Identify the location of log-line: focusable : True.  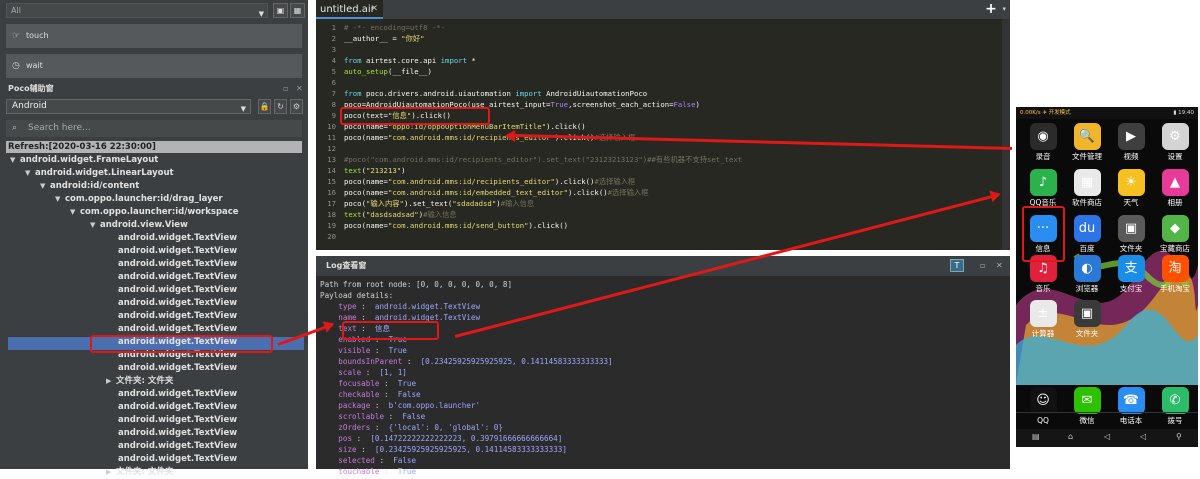
(377, 383).